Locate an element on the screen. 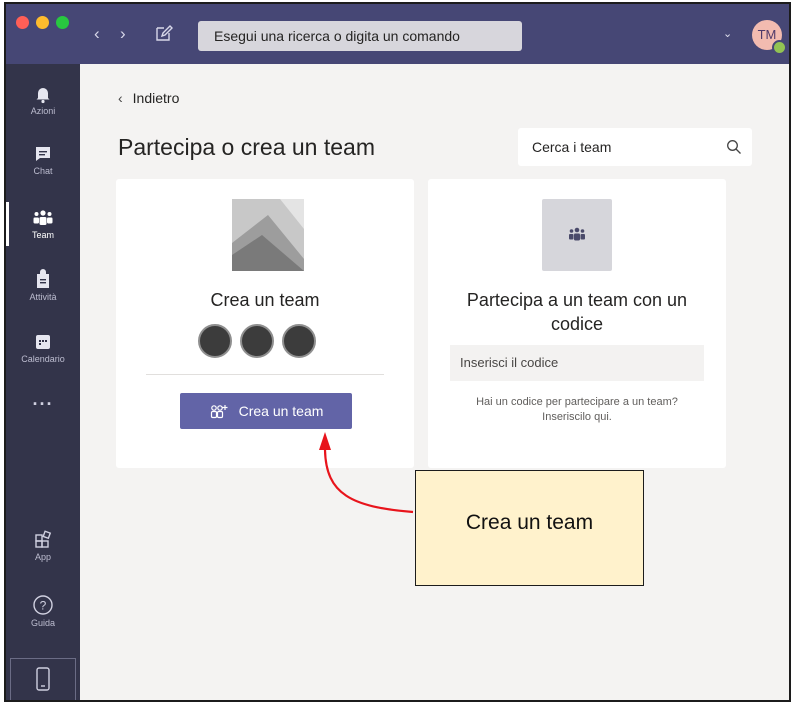 The width and height of the screenshot is (795, 704). callout-box: Crea un team is located at coordinates (529, 528).